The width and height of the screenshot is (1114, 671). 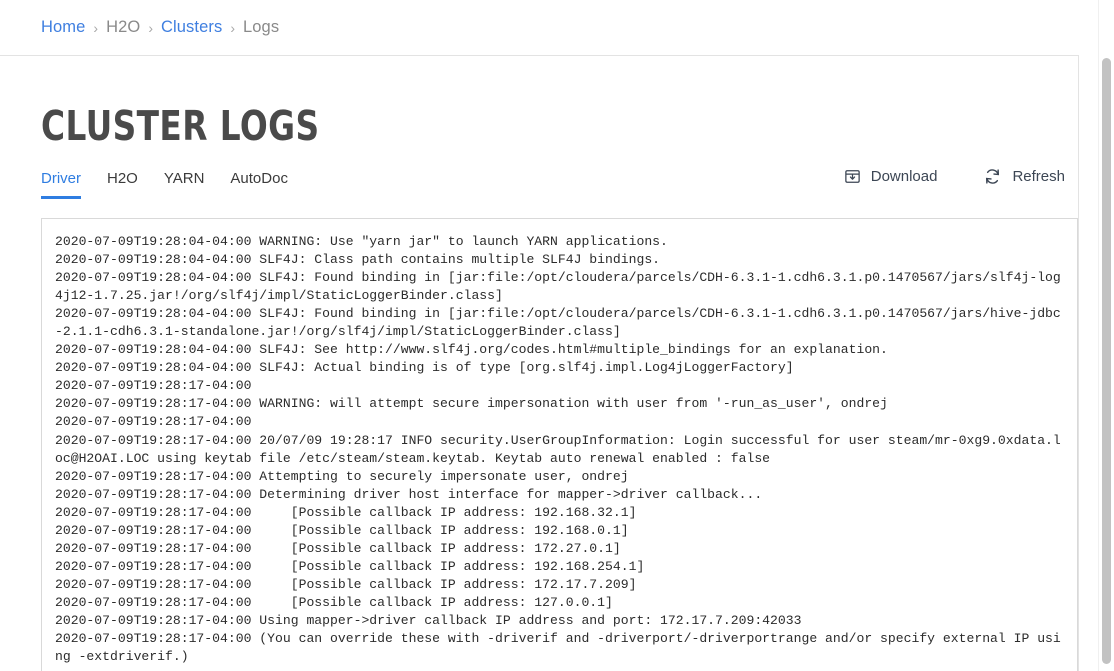 I want to click on breadcrumb-item-home: Home, so click(x=63, y=27).